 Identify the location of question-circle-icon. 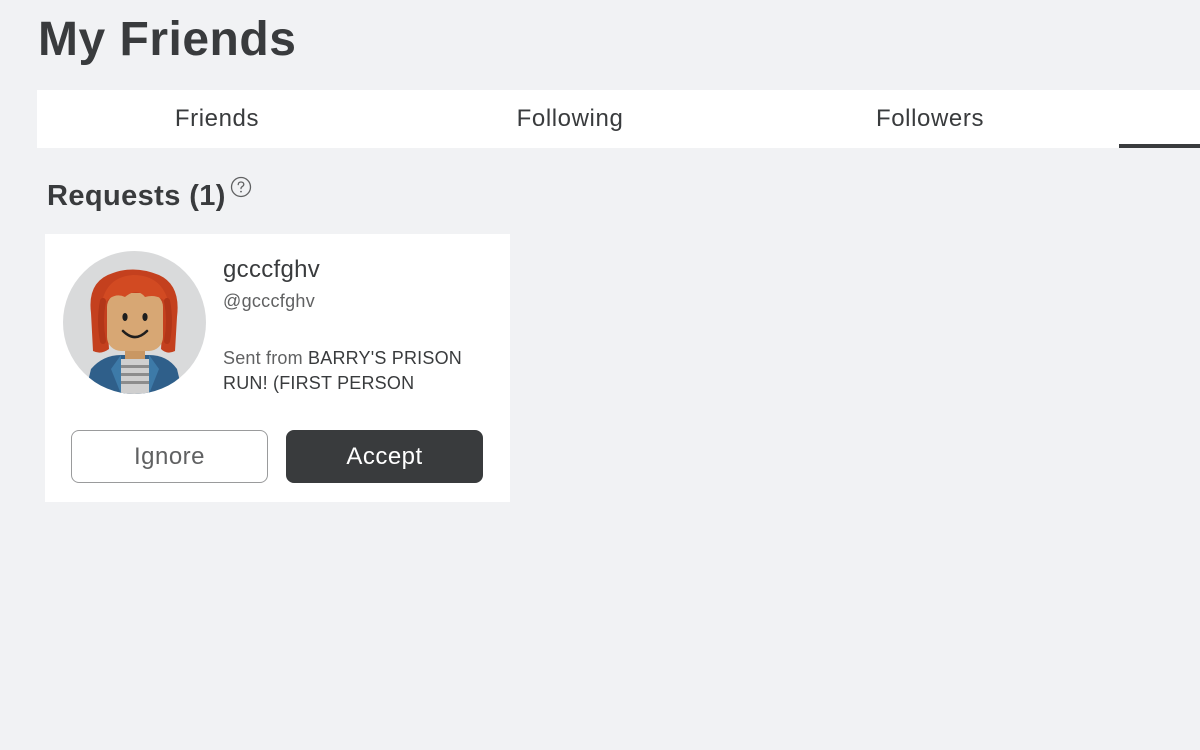
(241, 187).